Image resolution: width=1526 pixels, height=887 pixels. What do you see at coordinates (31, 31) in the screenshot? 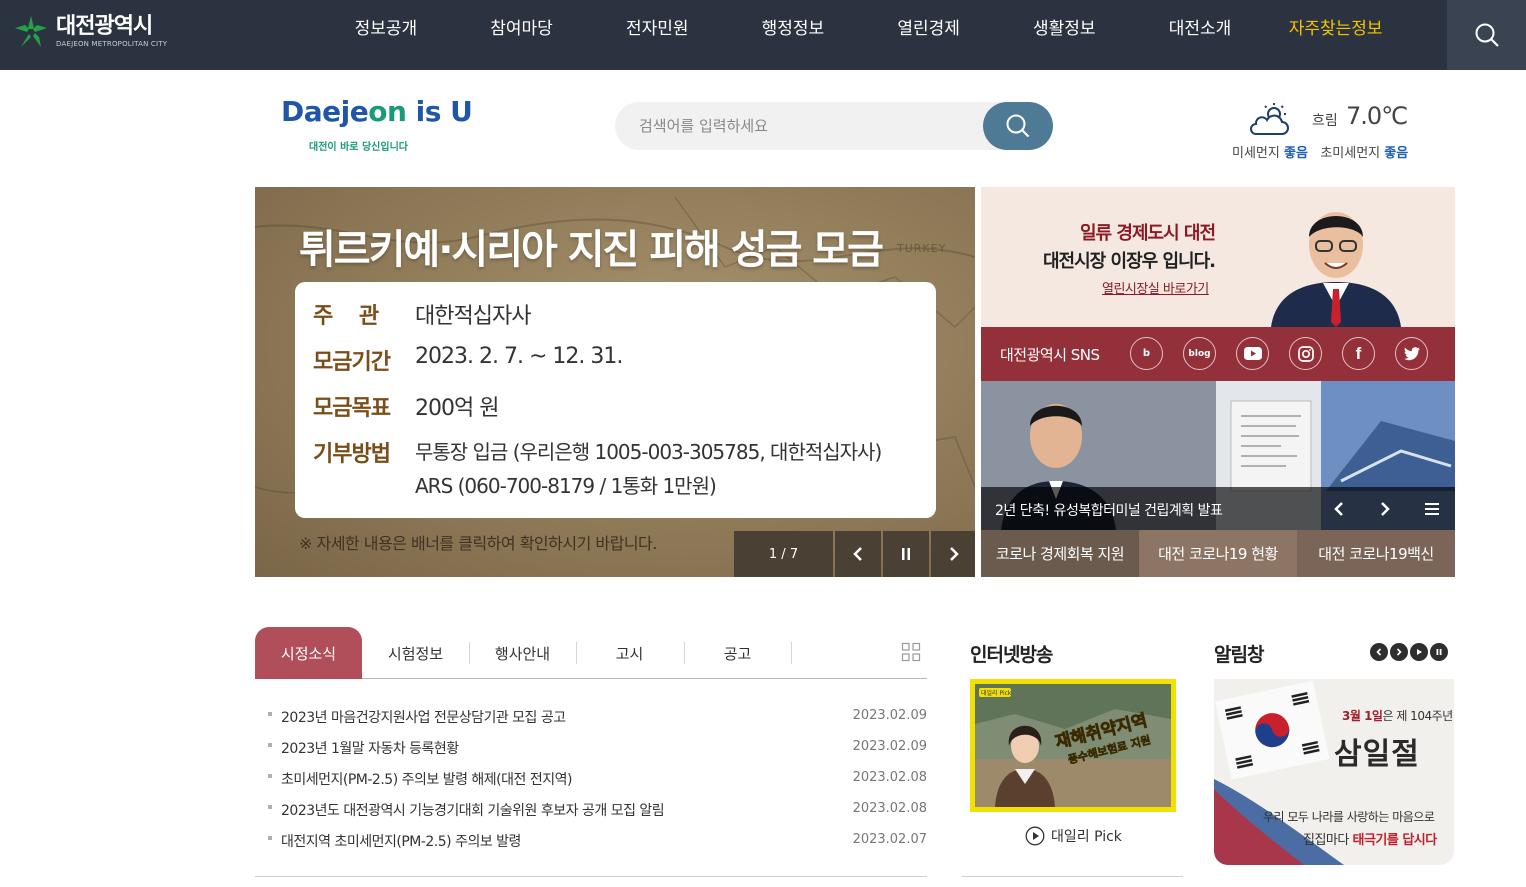
I see `city-emblem-icon` at bounding box center [31, 31].